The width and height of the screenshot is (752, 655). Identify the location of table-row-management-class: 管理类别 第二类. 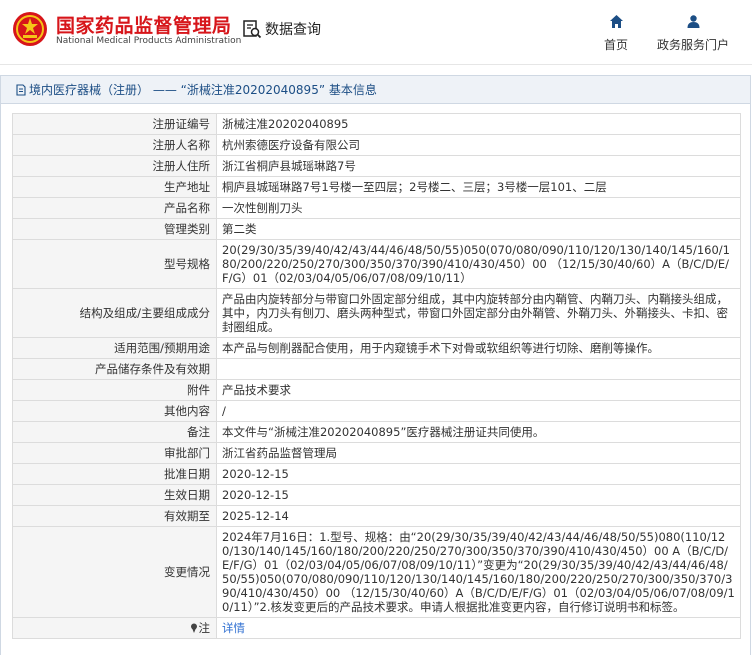
(376, 229).